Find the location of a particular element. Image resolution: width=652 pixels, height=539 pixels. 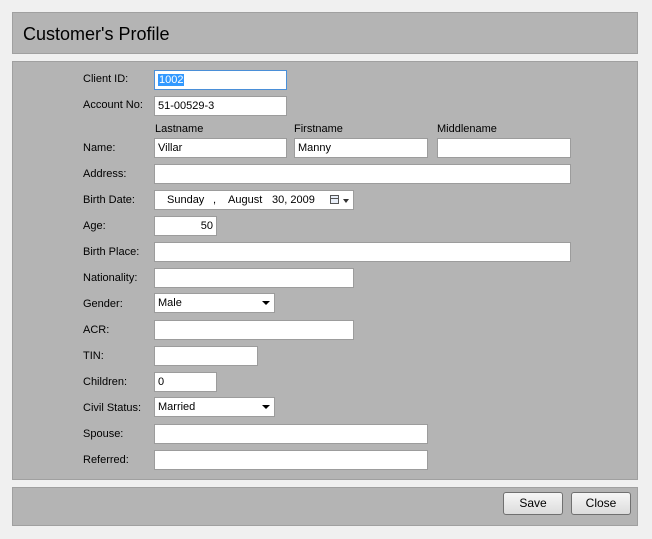

address-label: Address: is located at coordinates (105, 174).